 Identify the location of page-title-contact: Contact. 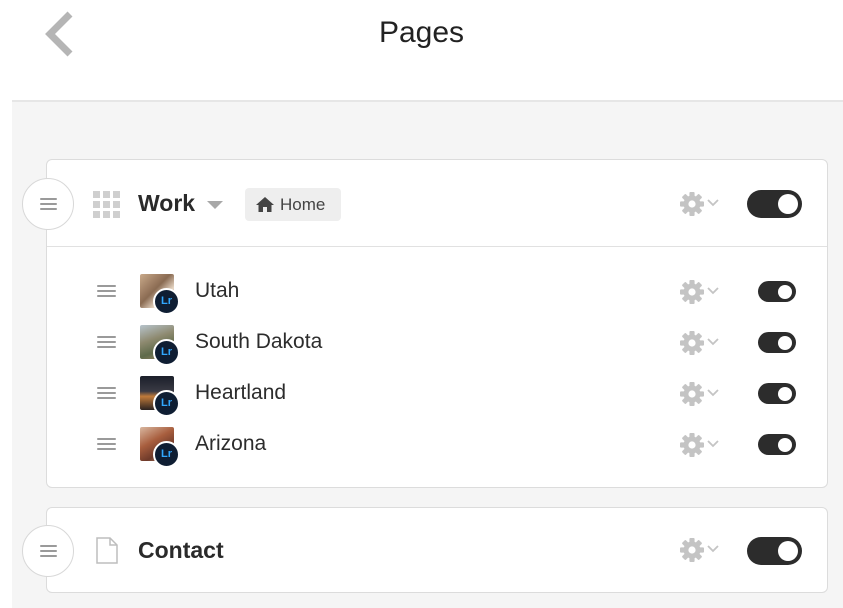
(181, 550).